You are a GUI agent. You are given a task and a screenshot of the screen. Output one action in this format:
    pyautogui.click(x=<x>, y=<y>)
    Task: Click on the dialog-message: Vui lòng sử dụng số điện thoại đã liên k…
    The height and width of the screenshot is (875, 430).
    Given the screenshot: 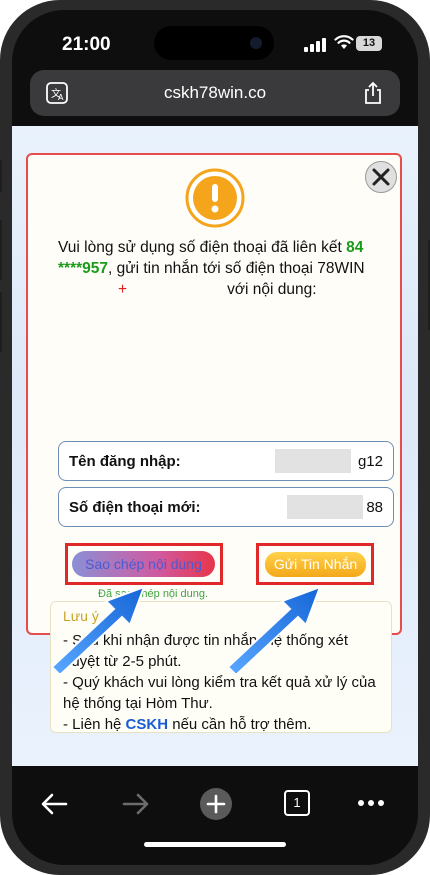 What is the action you would take?
    pyautogui.click(x=211, y=268)
    